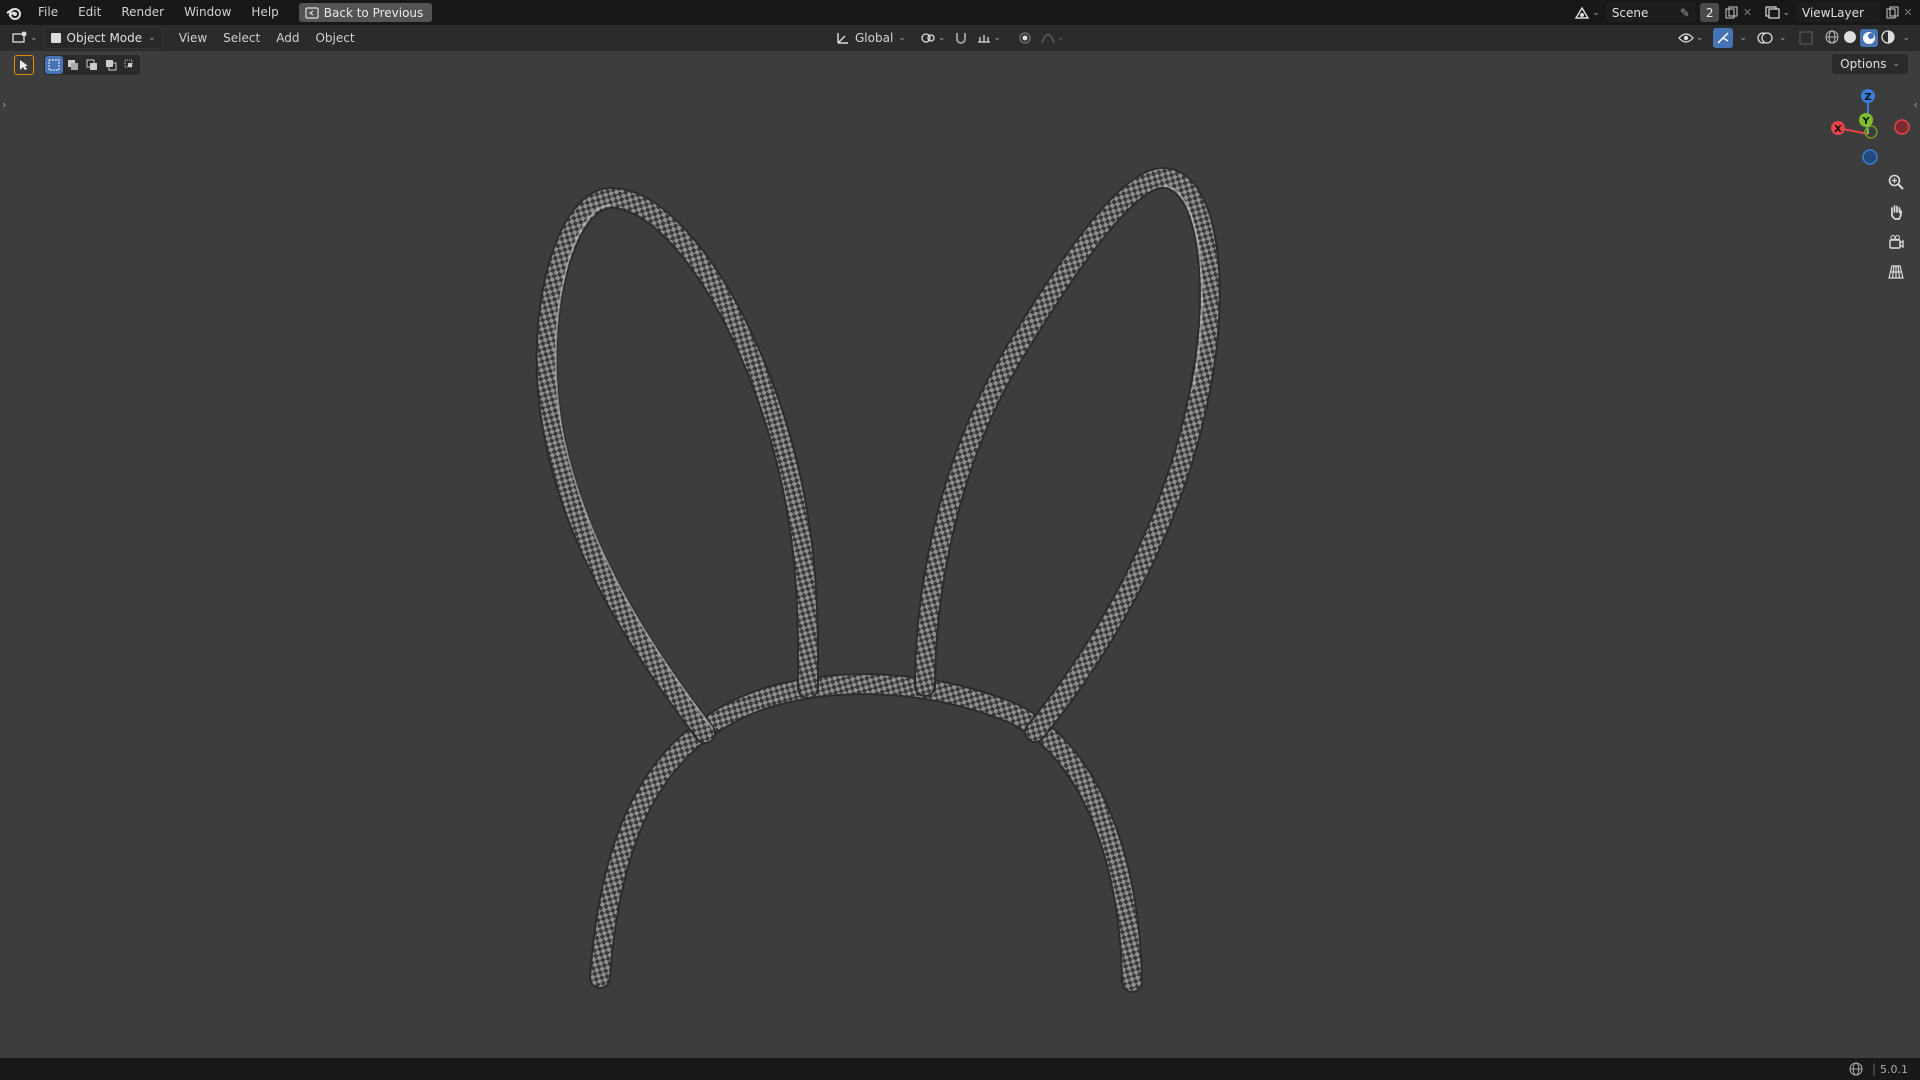 The width and height of the screenshot is (1920, 1080). I want to click on blender-version: 5.0.1, so click(1894, 1069).